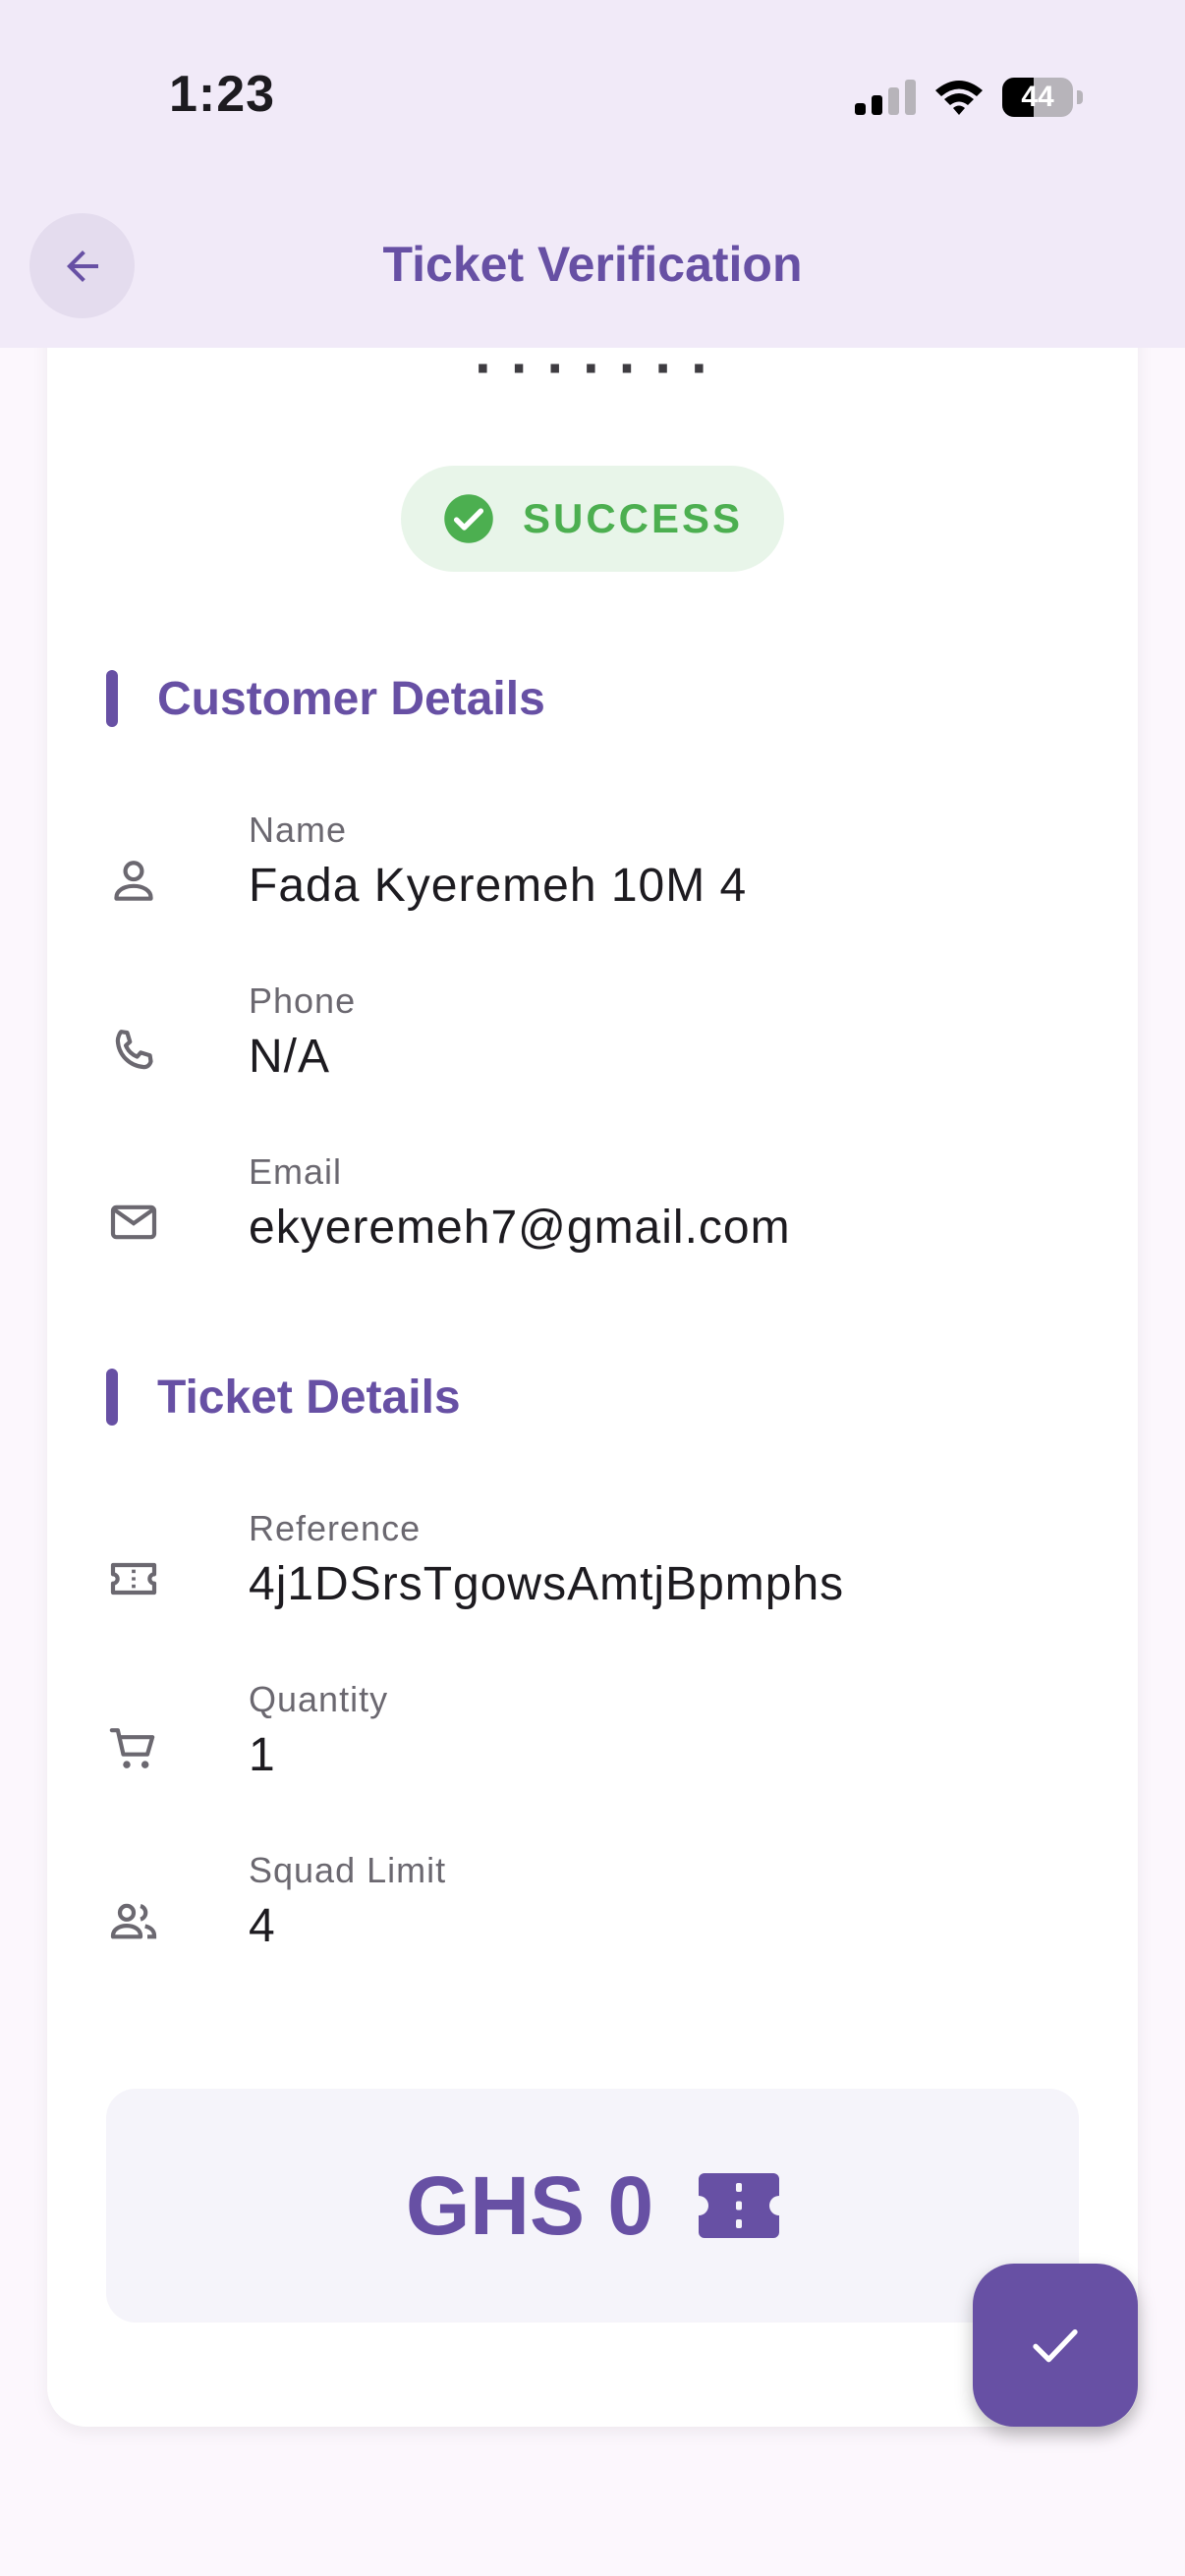 This screenshot has height=2576, width=1185. Describe the element at coordinates (959, 98) in the screenshot. I see `wifi-icon` at that location.